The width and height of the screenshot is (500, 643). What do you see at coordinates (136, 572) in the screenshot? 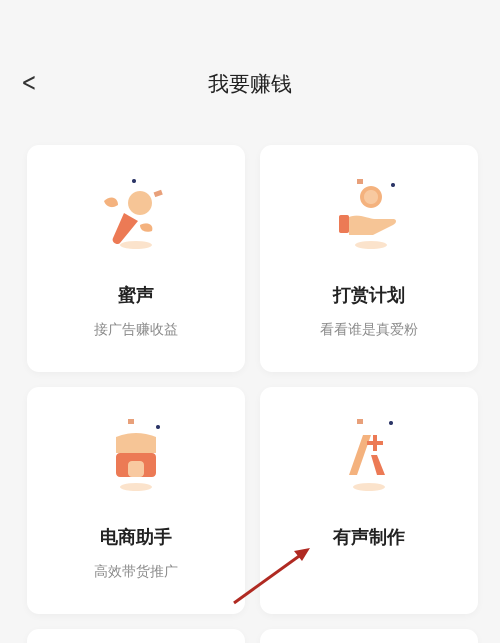
I see `card-subtitle: 高效带货推广` at bounding box center [136, 572].